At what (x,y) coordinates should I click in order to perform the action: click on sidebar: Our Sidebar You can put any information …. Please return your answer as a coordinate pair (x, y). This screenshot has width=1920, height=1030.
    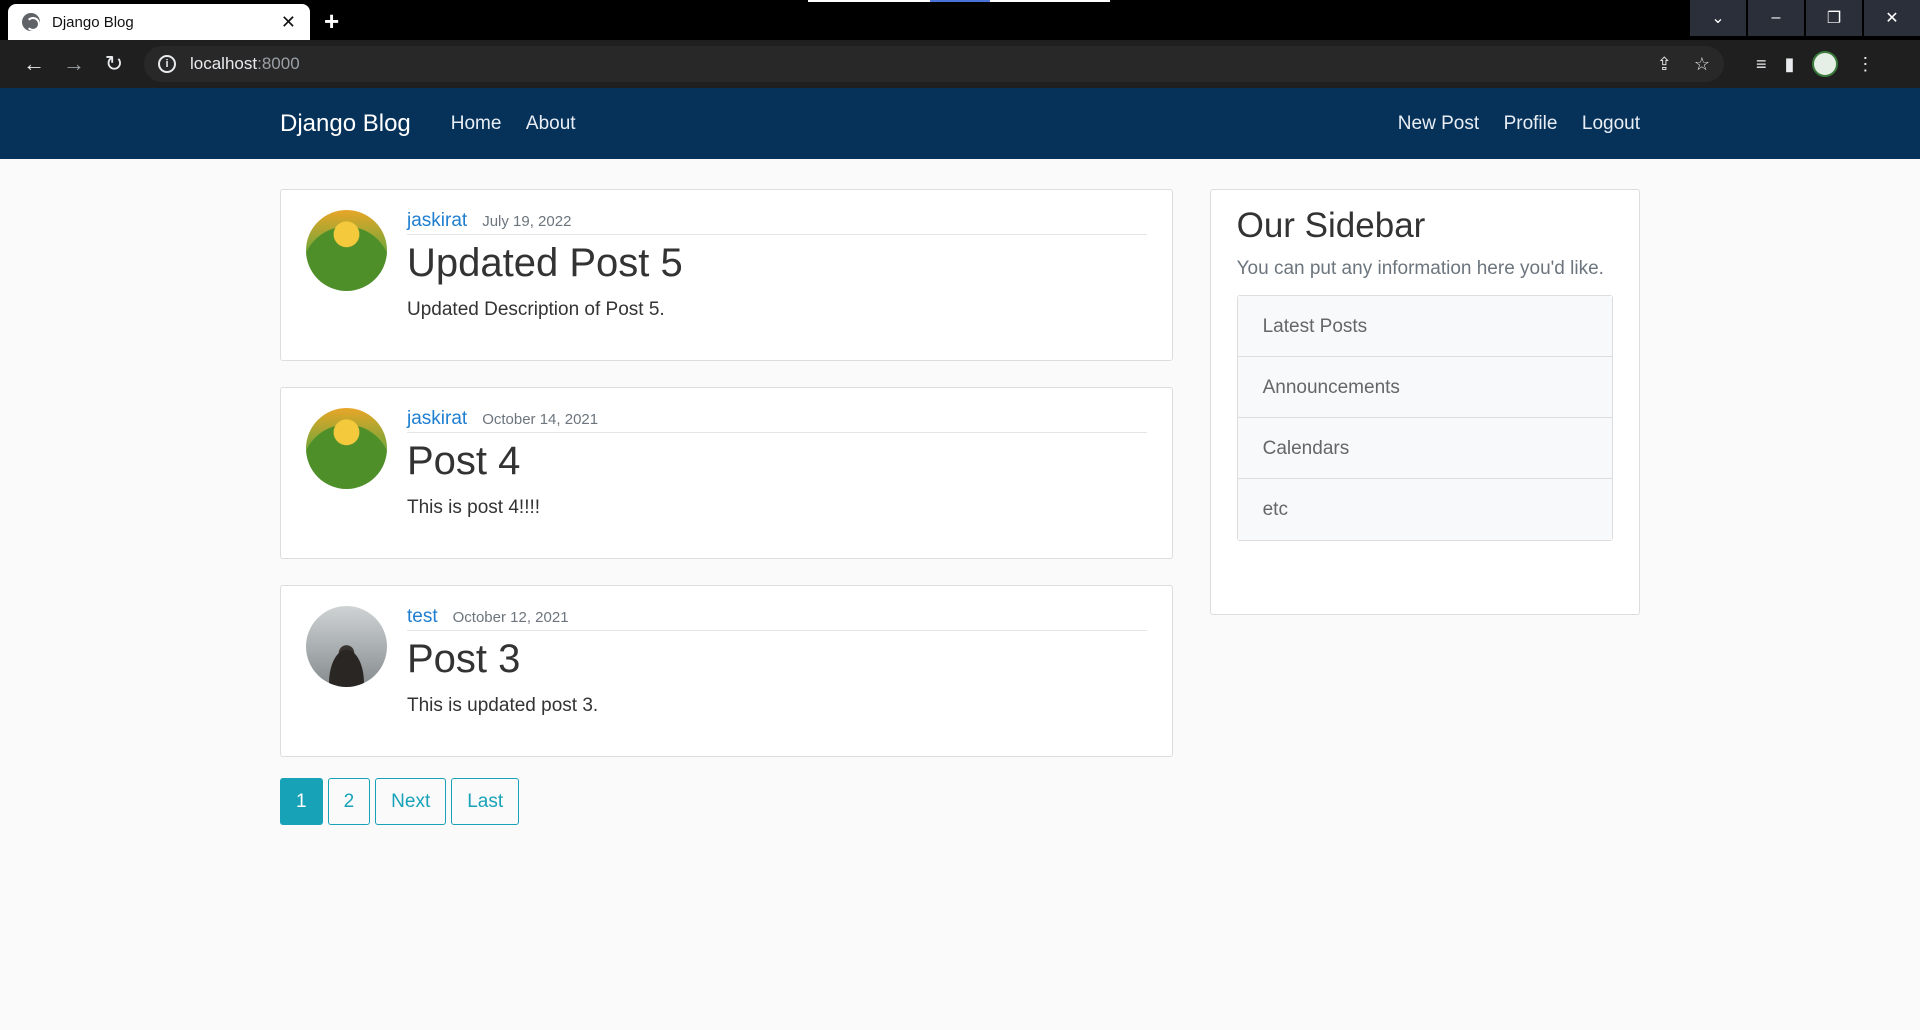
    Looking at the image, I should click on (1424, 402).